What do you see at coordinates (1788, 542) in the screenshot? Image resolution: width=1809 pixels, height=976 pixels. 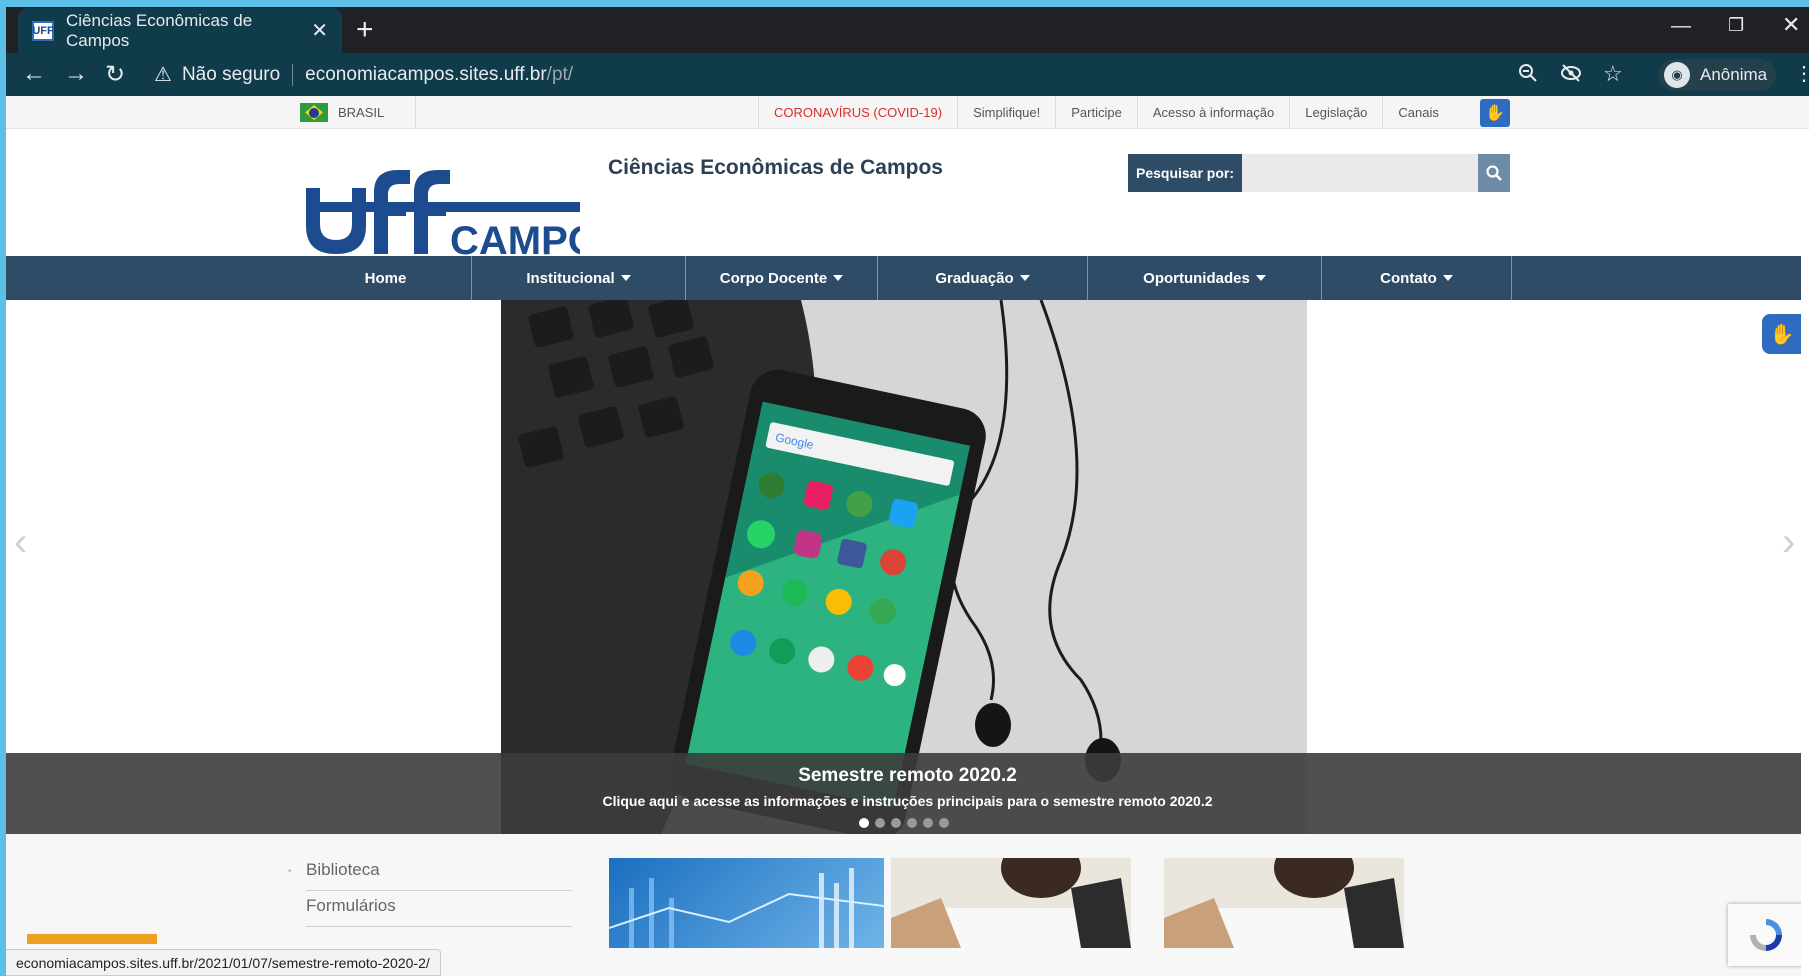 I see `carousel-next-icon: ›` at bounding box center [1788, 542].